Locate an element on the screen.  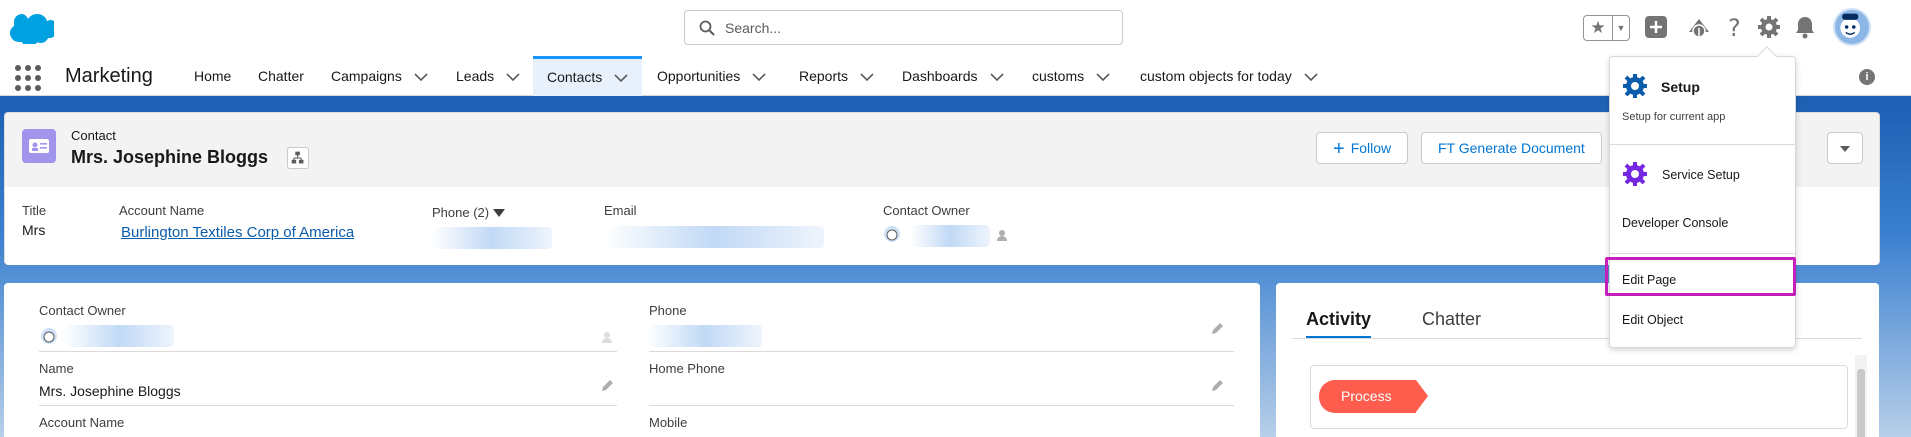
contact-icon is located at coordinates (39, 146).